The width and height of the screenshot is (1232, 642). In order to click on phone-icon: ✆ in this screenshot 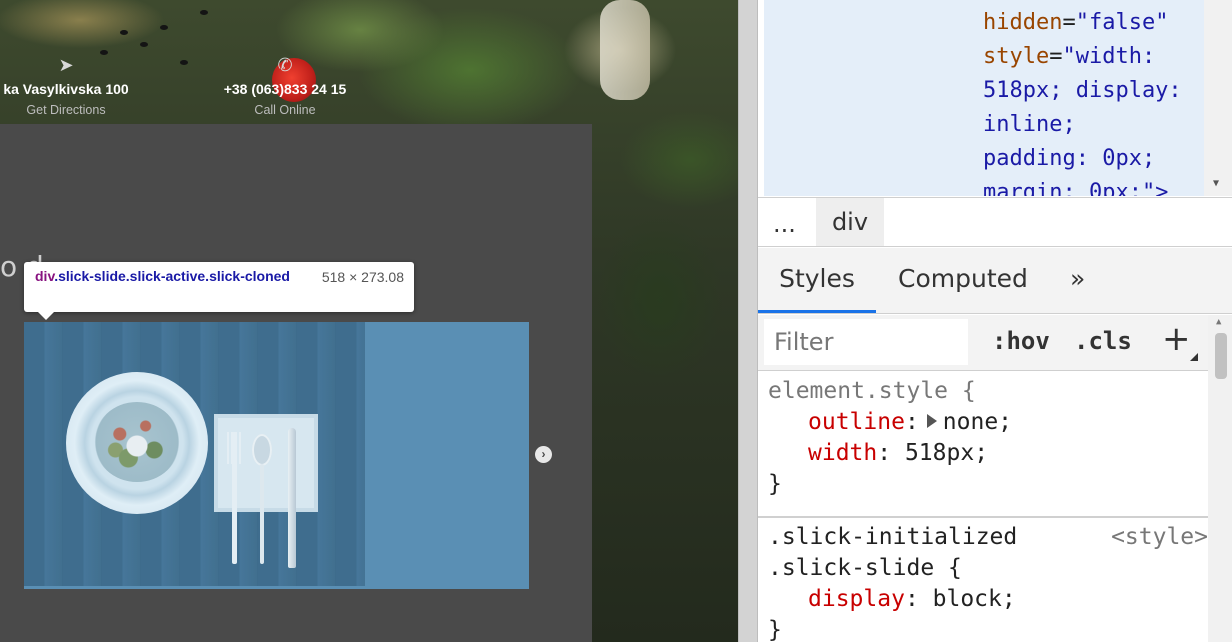, I will do `click(285, 65)`.